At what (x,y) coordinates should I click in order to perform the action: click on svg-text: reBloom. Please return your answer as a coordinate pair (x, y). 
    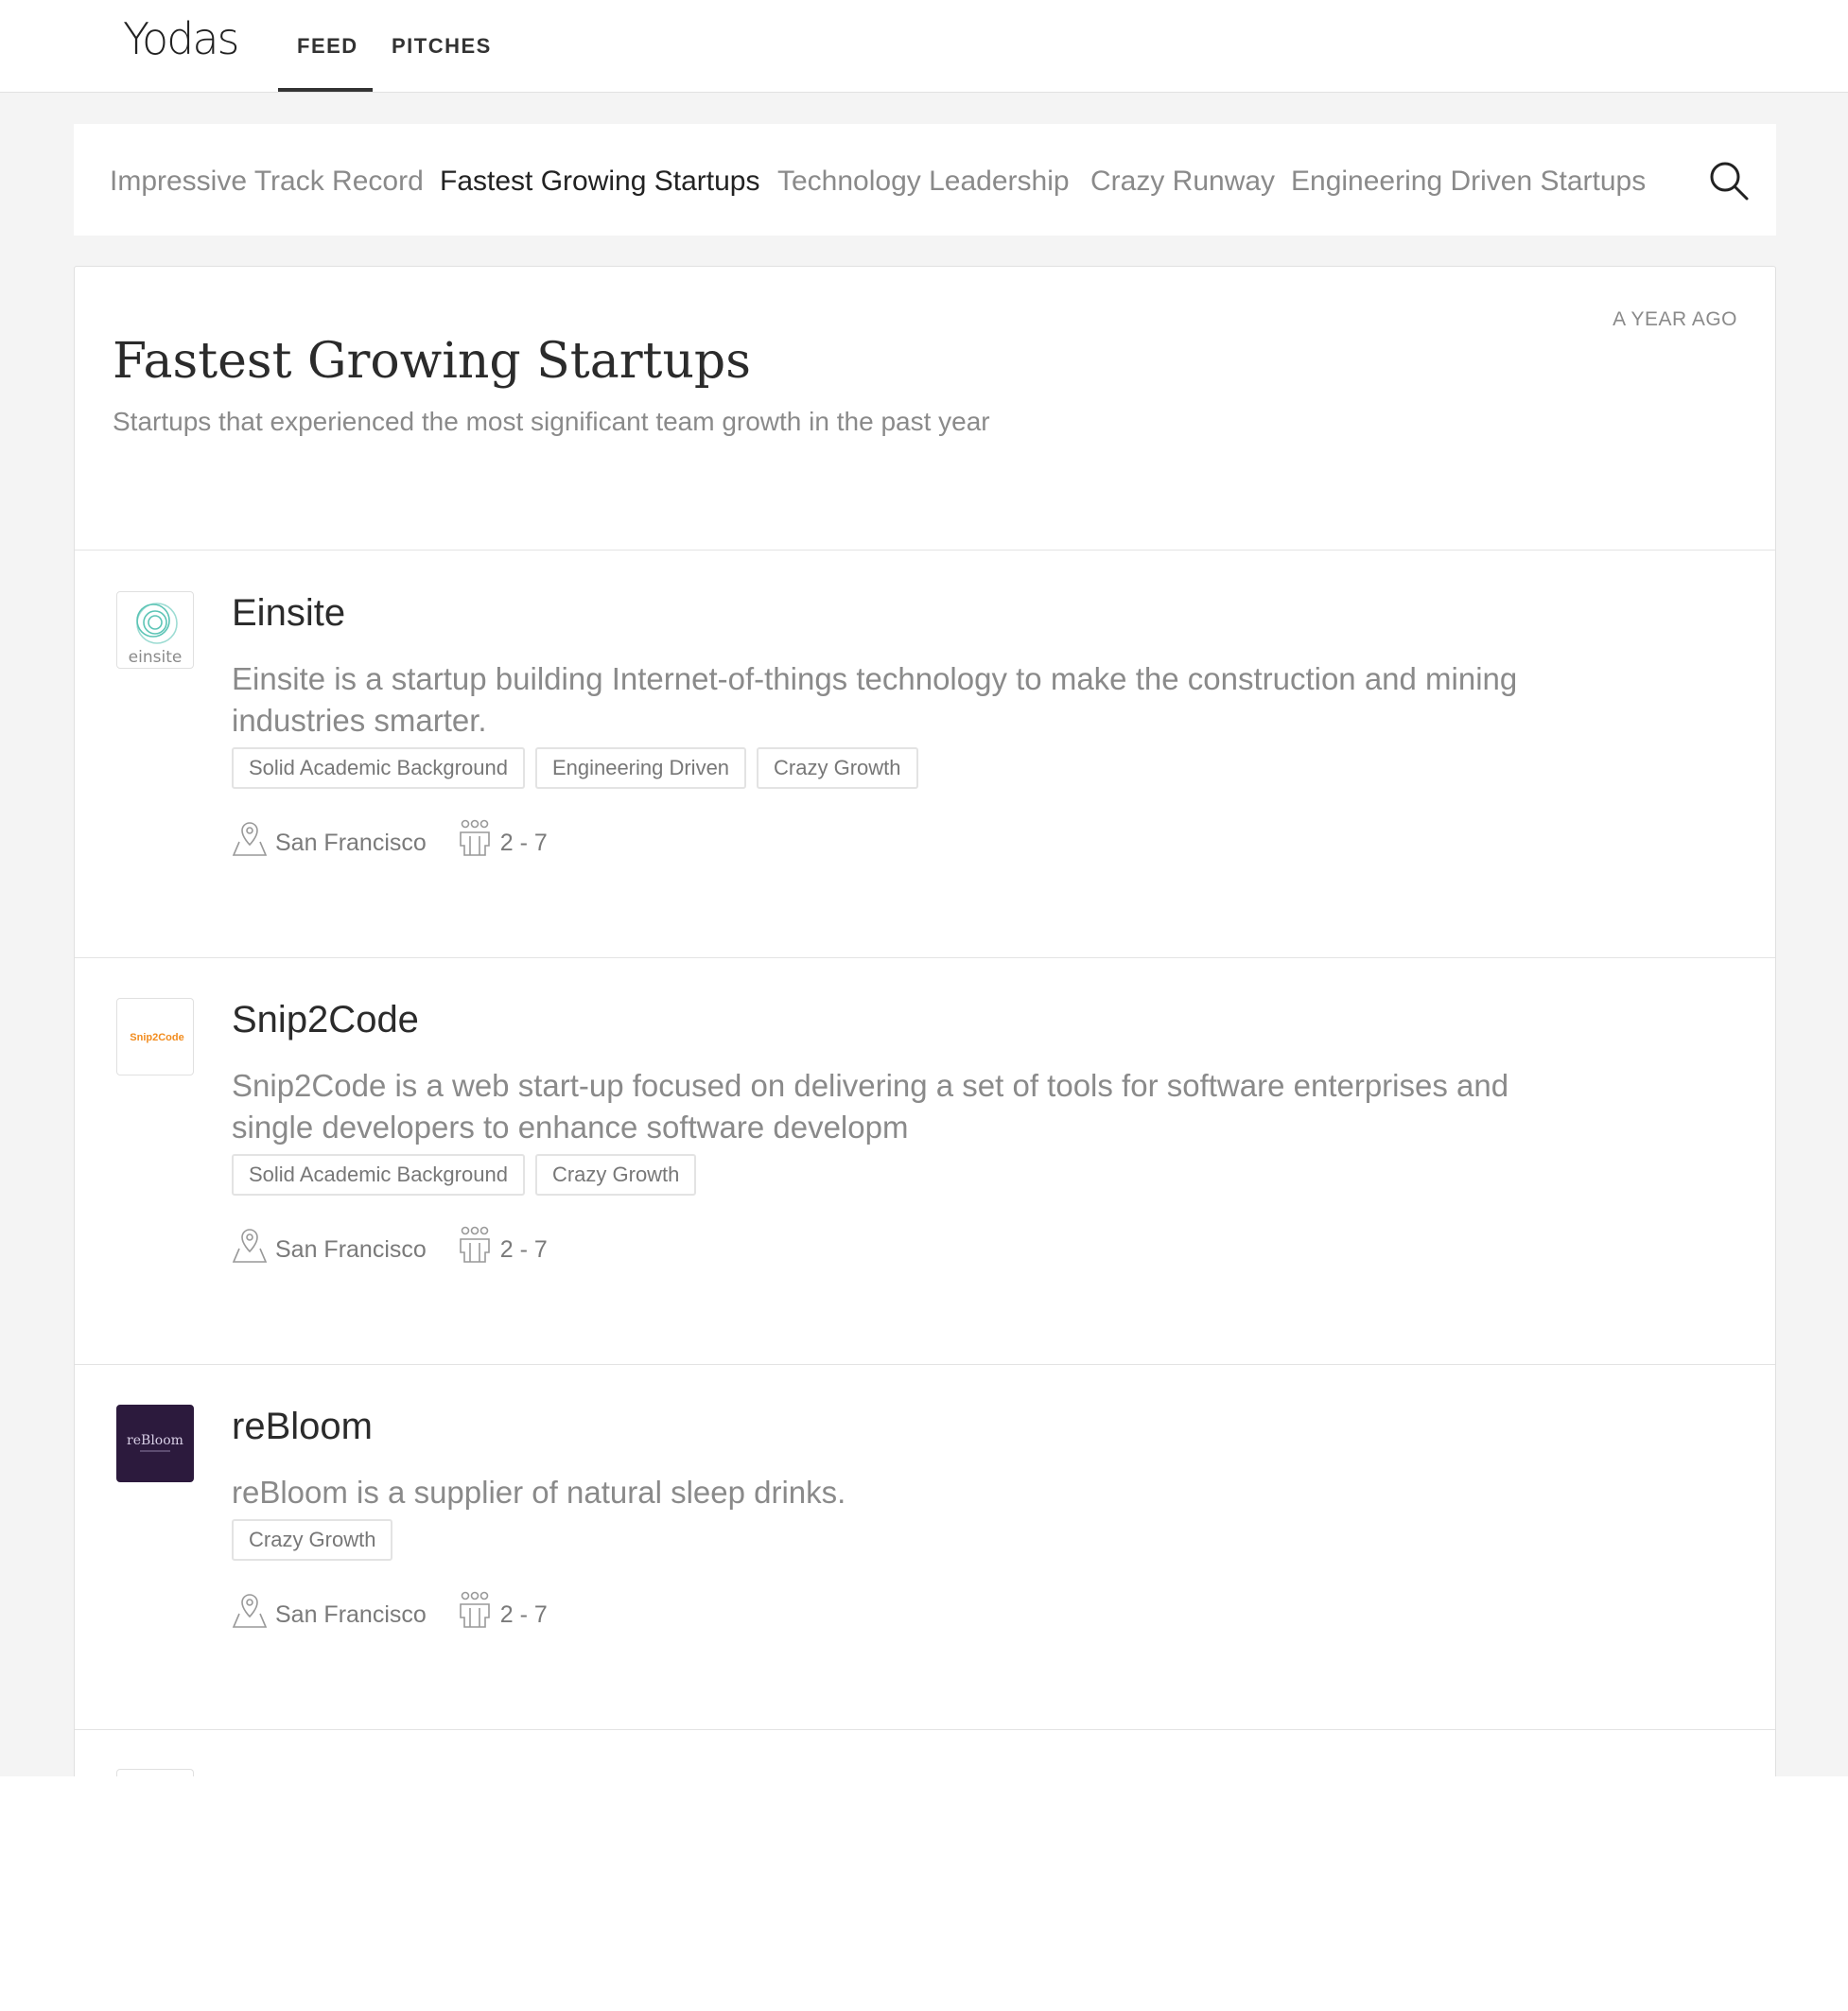
    Looking at the image, I should click on (155, 1440).